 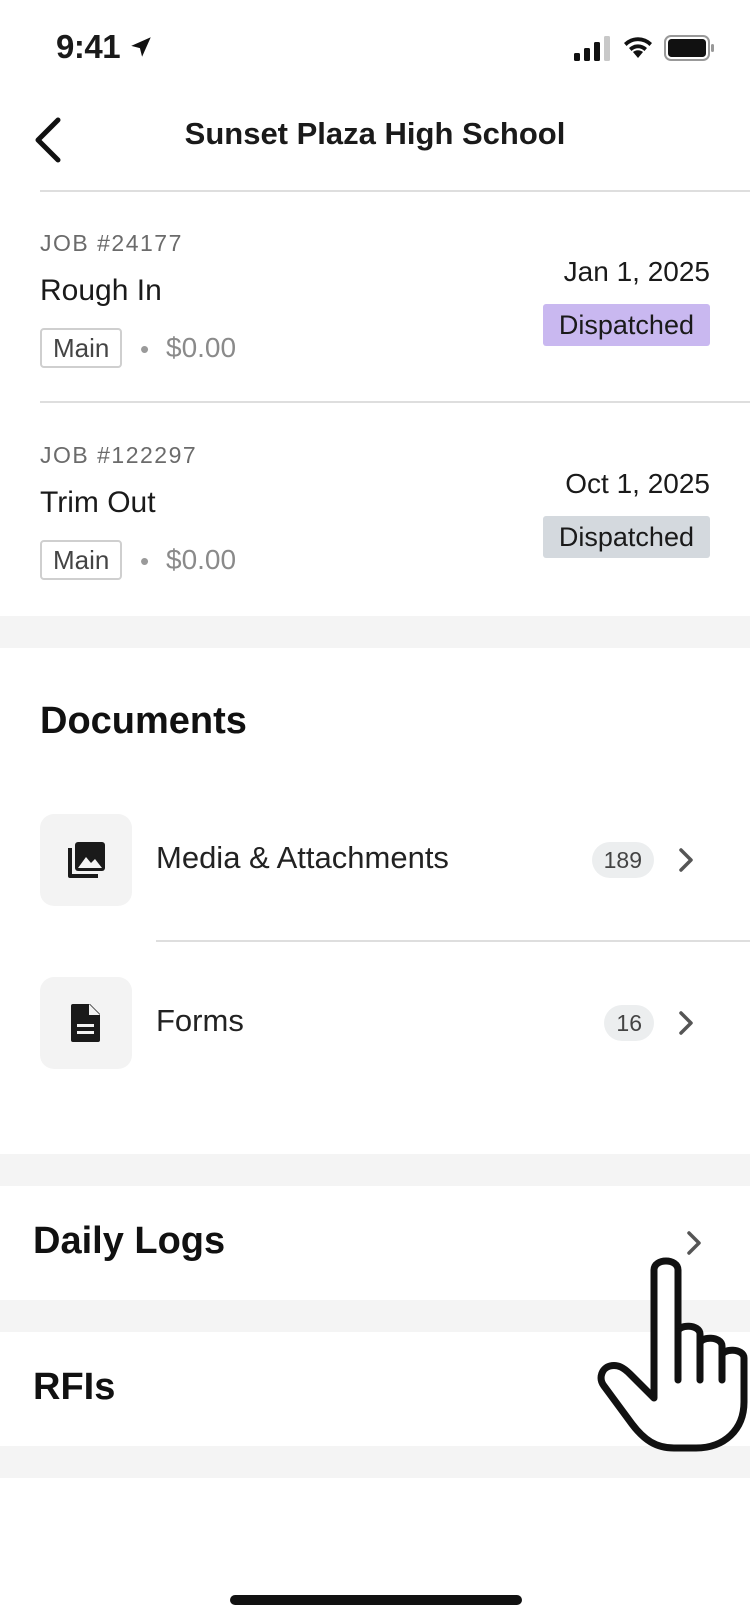 I want to click on job-name: Rough In, so click(x=101, y=290).